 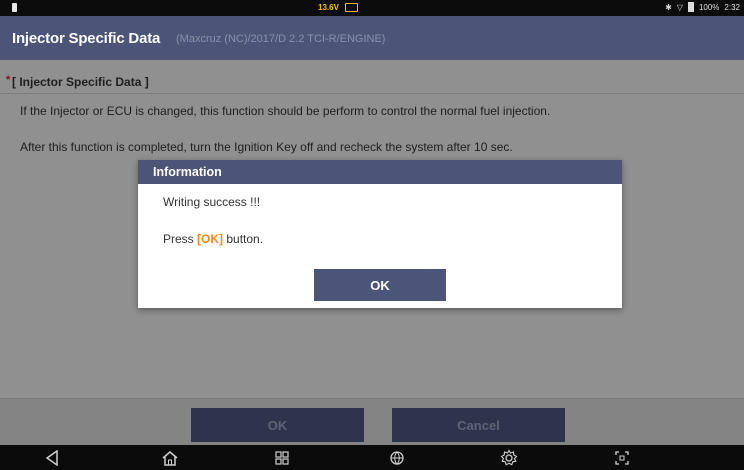 What do you see at coordinates (372, 8) in the screenshot?
I see `status-bar: 13.6V ✱ ▽ 100% 2:32` at bounding box center [372, 8].